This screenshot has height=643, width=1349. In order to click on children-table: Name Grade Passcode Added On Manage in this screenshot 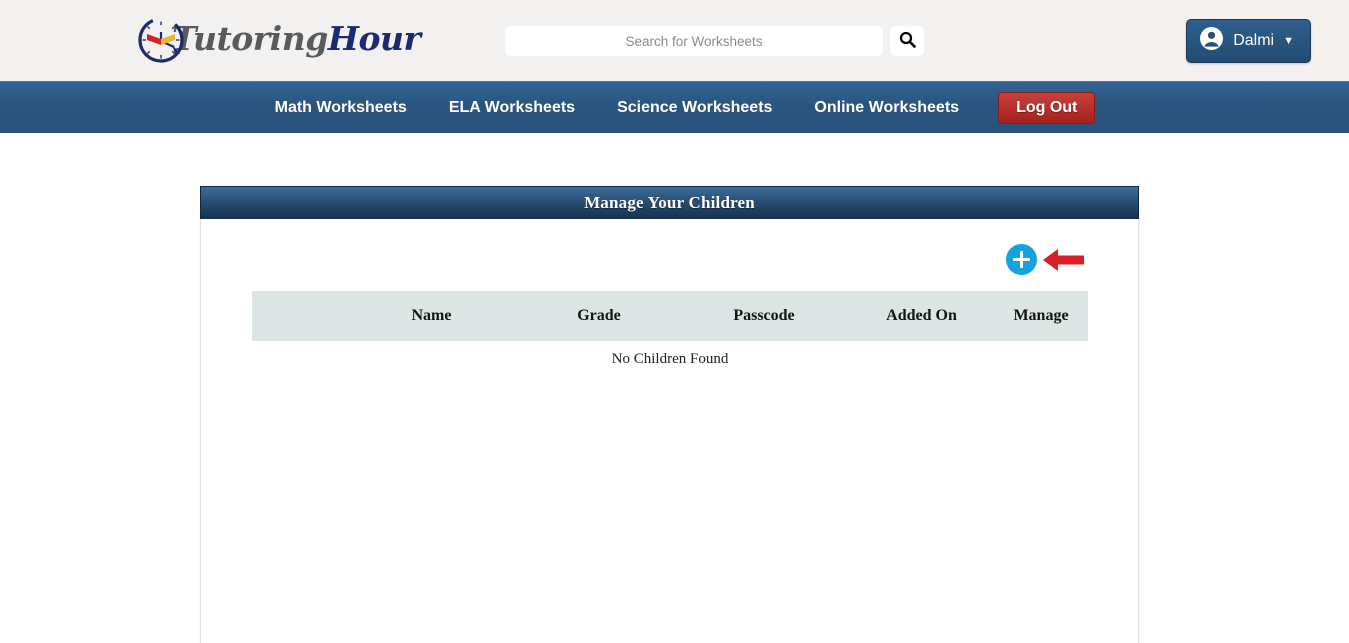, I will do `click(670, 316)`.